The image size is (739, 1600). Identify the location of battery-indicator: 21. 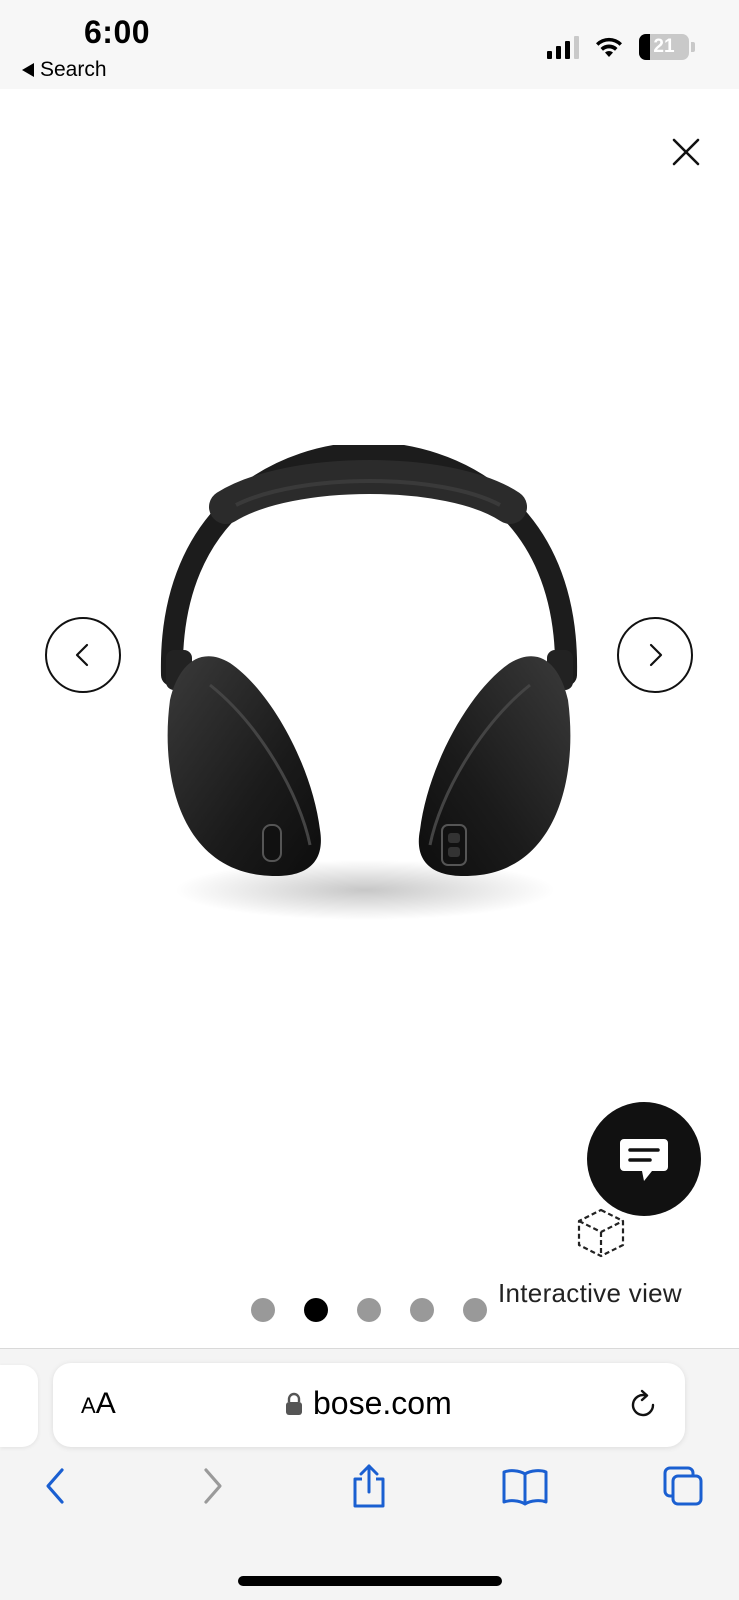
(667, 47).